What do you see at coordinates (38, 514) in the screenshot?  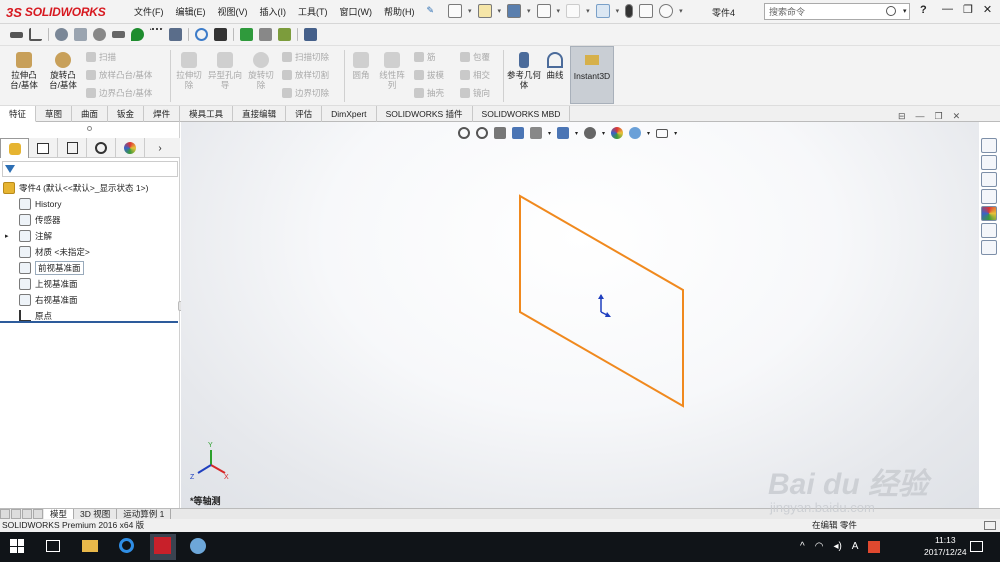 I see `last-tab-arrow-icon` at bounding box center [38, 514].